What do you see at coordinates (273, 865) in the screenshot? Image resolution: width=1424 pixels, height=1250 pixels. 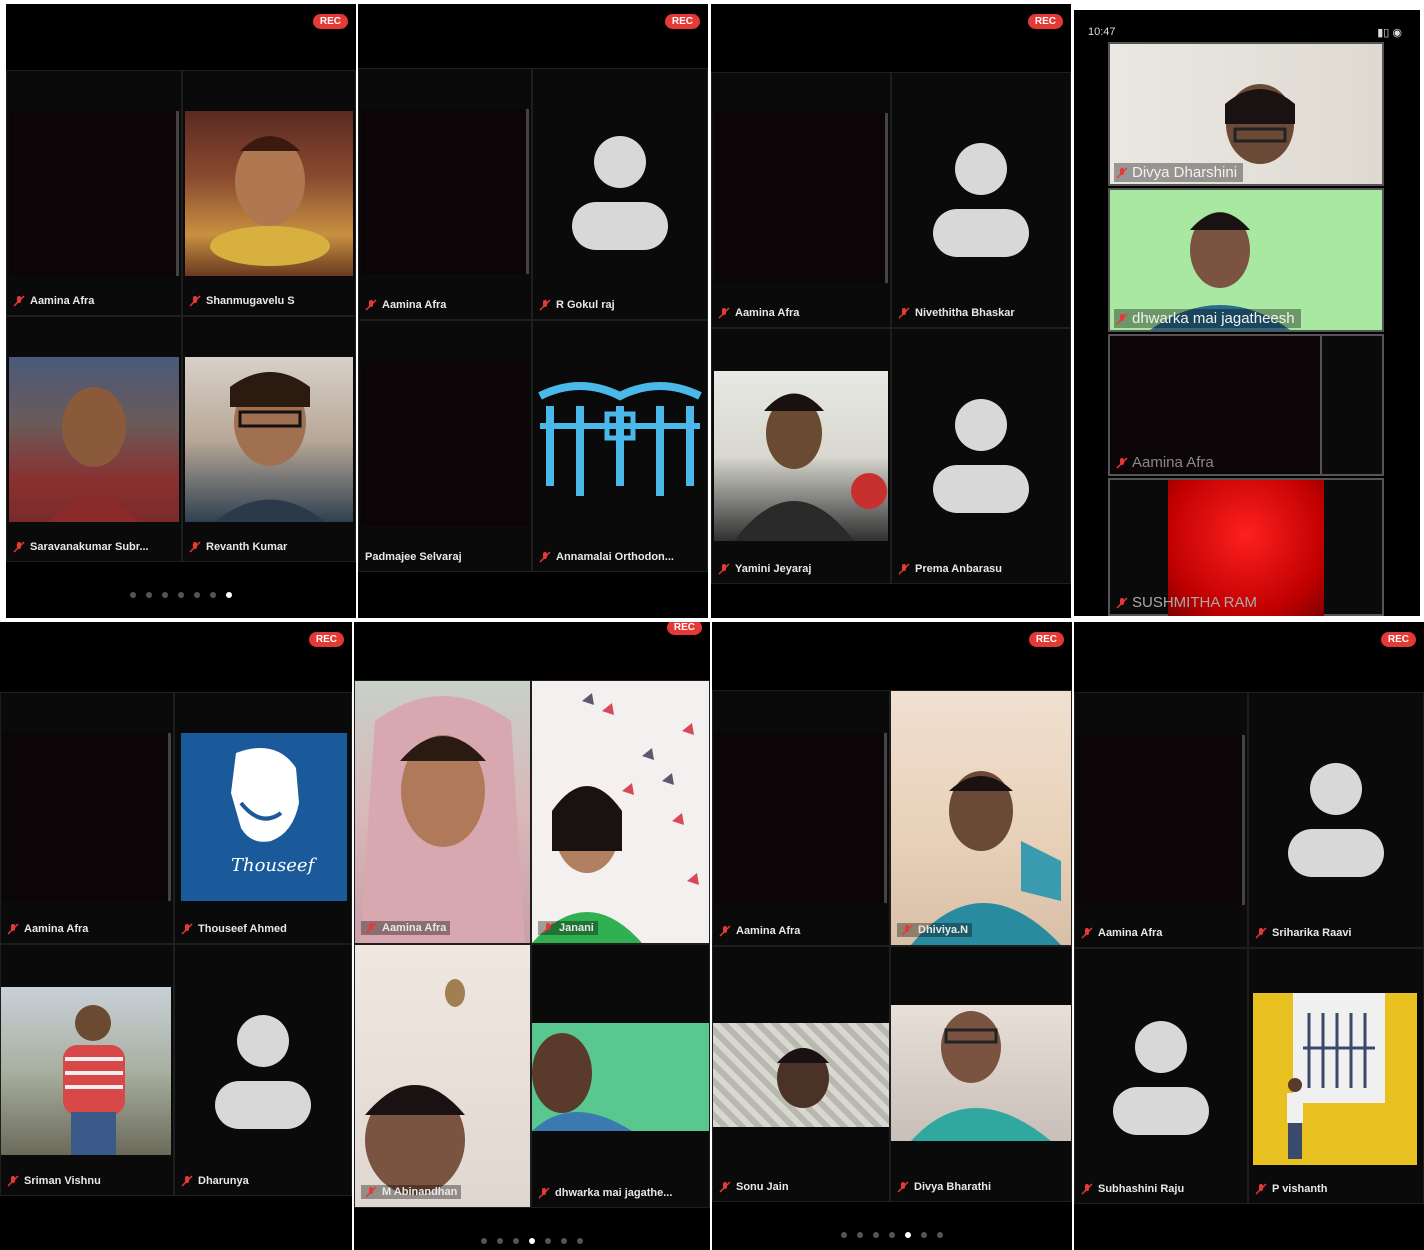 I see `logo-signature: Thouseef` at bounding box center [273, 865].